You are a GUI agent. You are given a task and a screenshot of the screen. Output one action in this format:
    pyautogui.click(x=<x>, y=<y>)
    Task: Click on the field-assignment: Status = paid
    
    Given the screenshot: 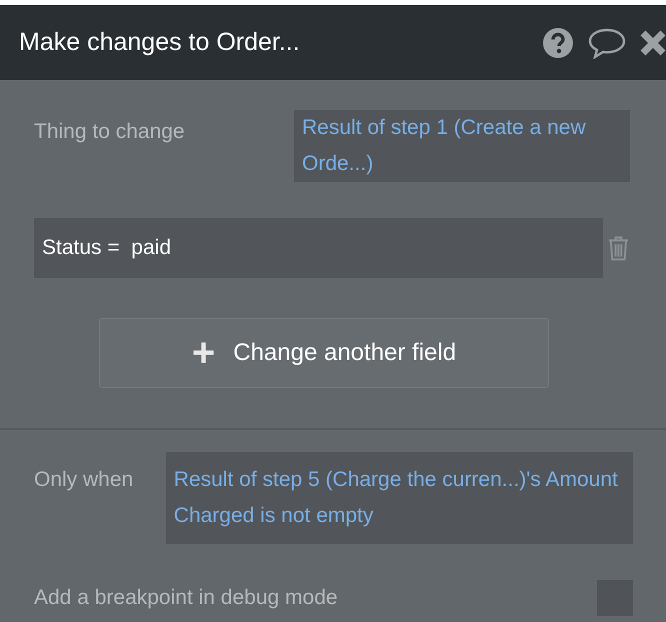 What is the action you would take?
    pyautogui.click(x=319, y=248)
    